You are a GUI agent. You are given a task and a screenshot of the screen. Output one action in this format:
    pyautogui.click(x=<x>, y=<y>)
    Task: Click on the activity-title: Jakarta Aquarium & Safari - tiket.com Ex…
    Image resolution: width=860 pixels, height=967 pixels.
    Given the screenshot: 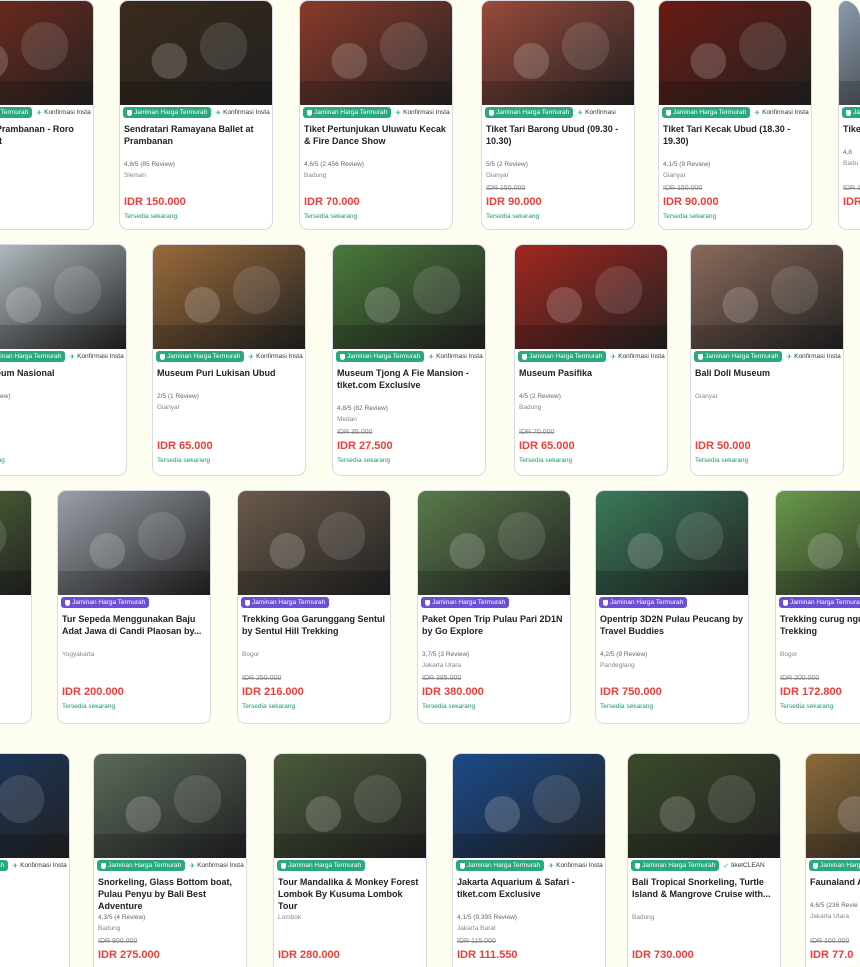 What is the action you would take?
    pyautogui.click(x=529, y=888)
    